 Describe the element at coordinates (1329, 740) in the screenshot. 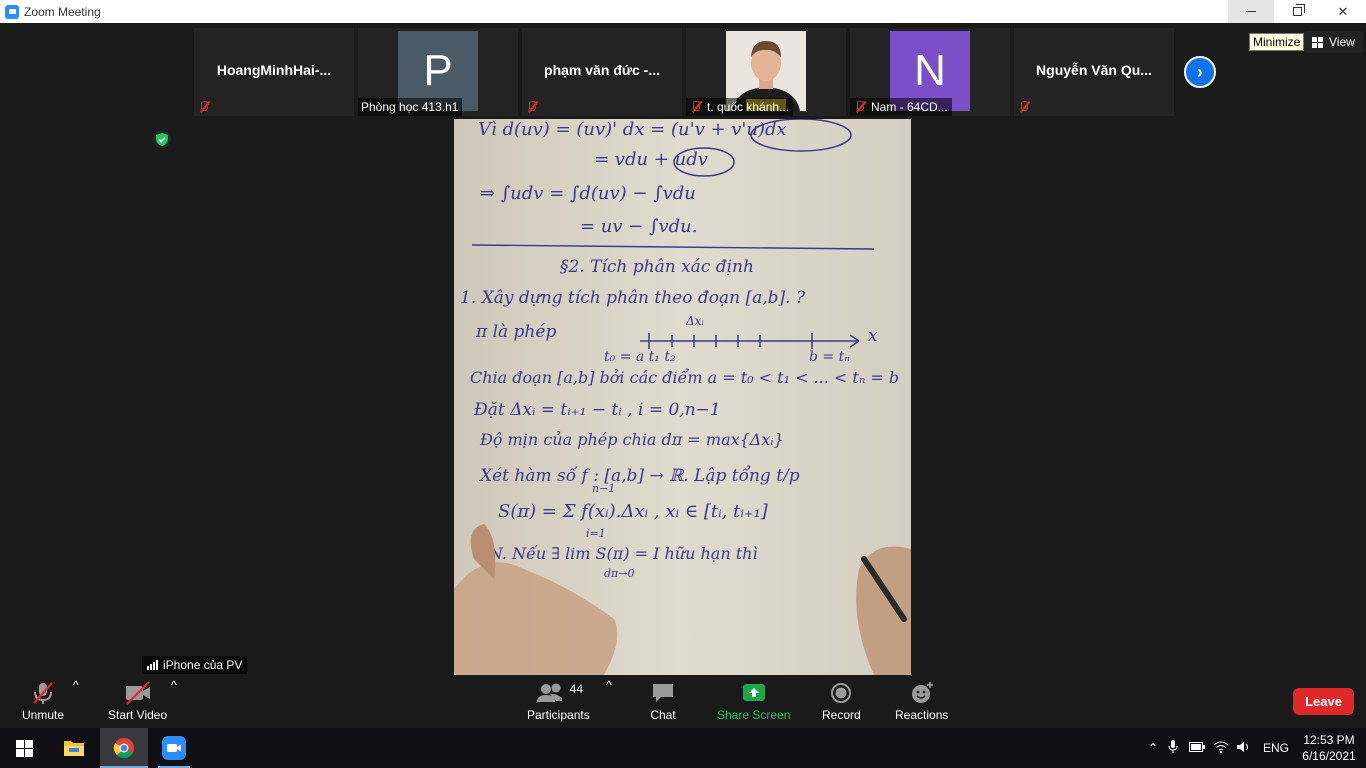

I see `clock-time: 12:53 PM` at that location.